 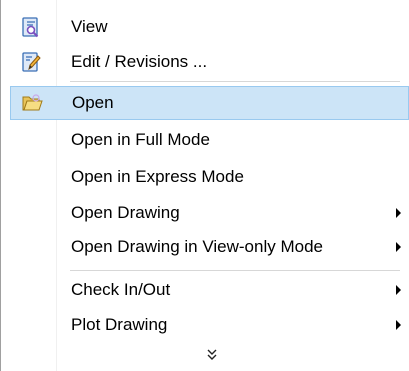 I want to click on menu-item-label: Open, so click(x=93, y=102).